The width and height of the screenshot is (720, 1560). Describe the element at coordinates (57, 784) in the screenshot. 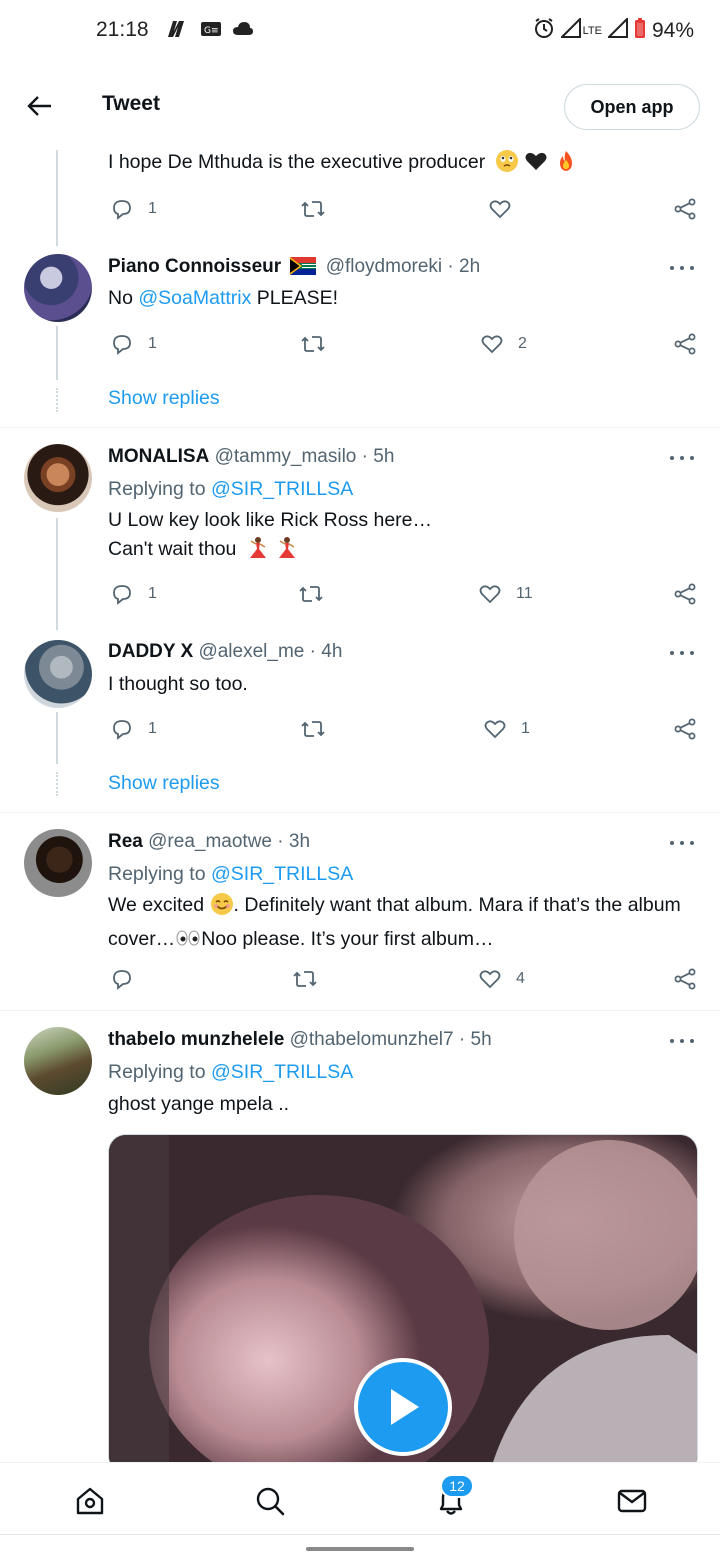

I see `thread-dots` at that location.